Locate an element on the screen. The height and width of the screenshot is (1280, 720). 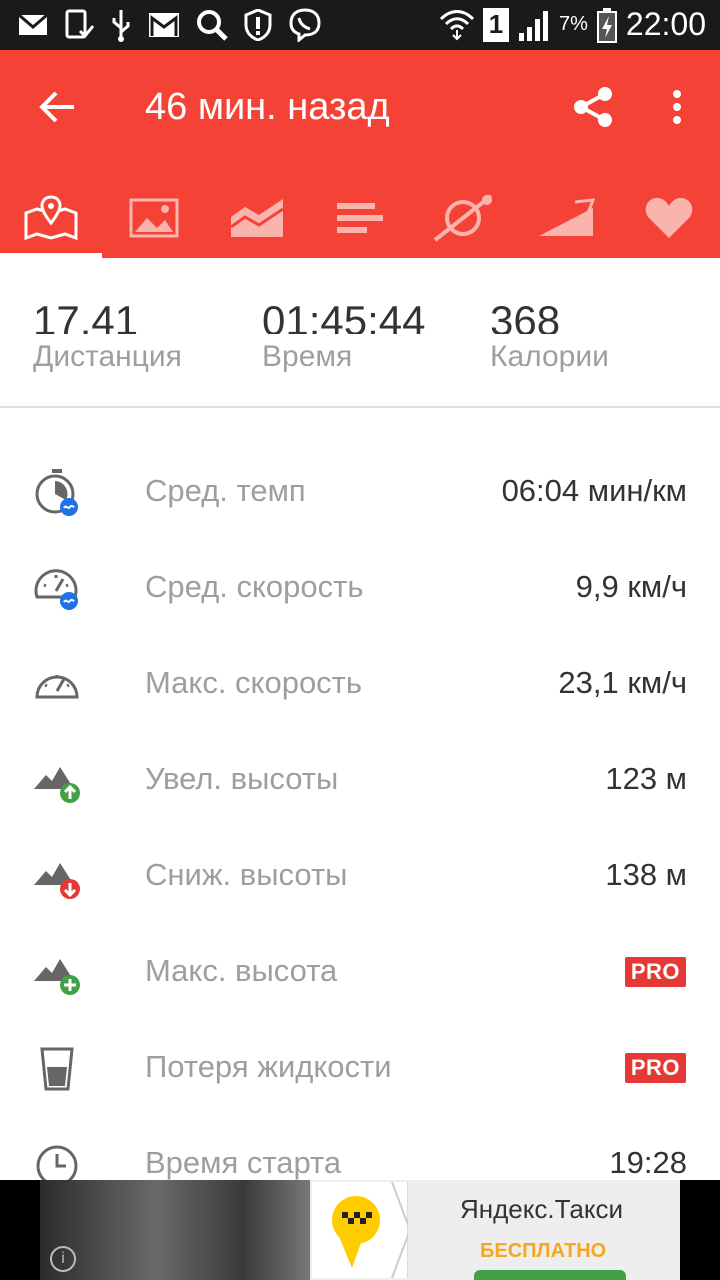
list-item: Увел. высоты 123 м is located at coordinates (360, 779).